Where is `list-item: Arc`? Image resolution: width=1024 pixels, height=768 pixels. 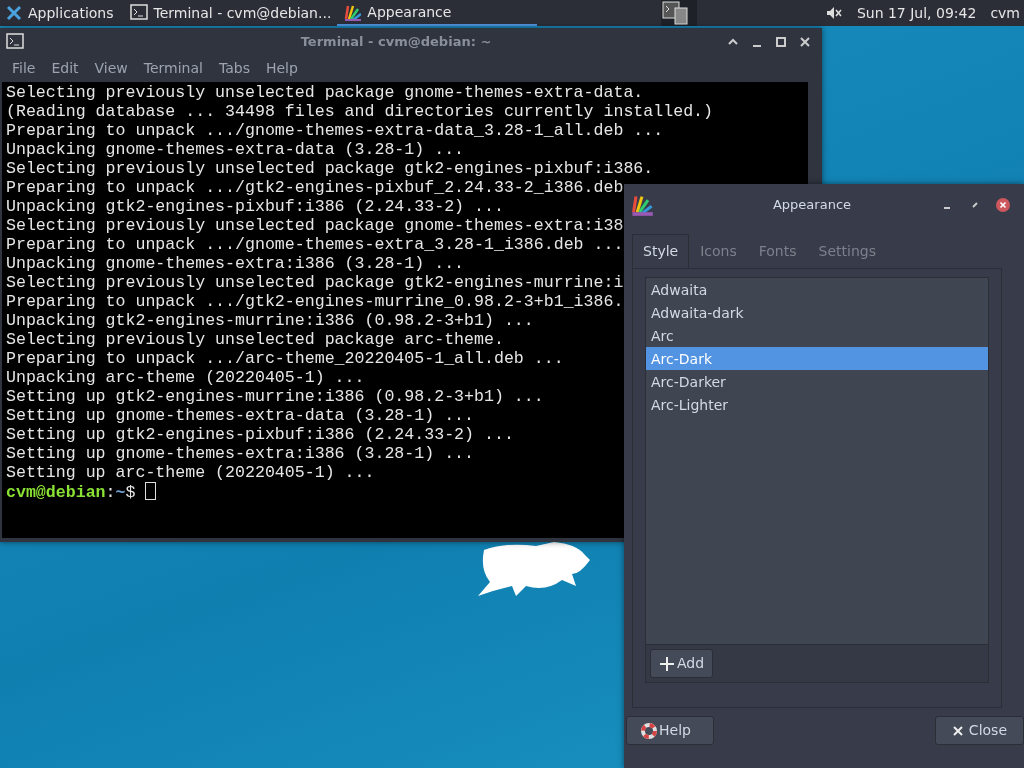
list-item: Arc is located at coordinates (817, 335).